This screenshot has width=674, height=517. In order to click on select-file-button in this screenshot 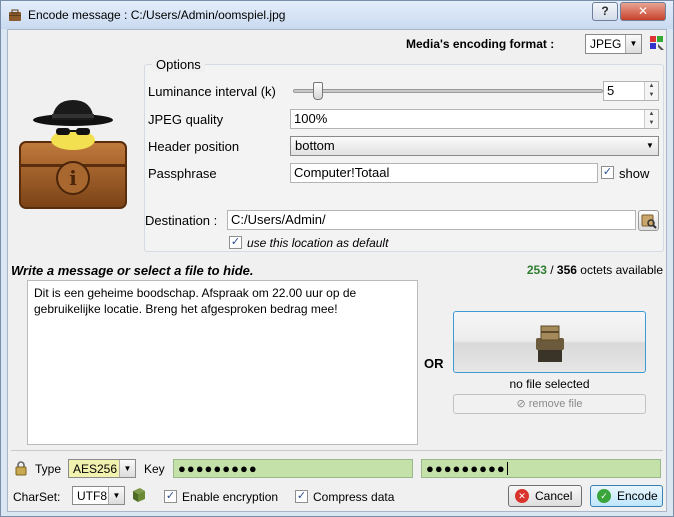, I will do `click(549, 342)`.